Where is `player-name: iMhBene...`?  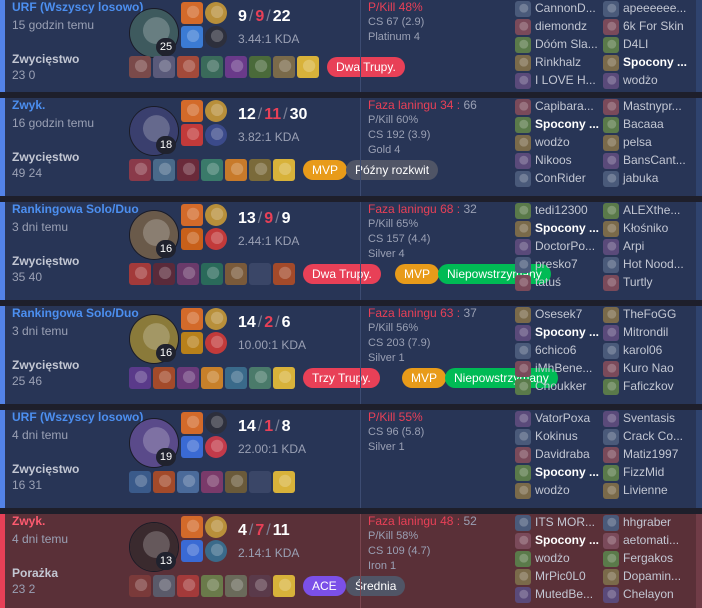
player-name: iMhBene... is located at coordinates (563, 368).